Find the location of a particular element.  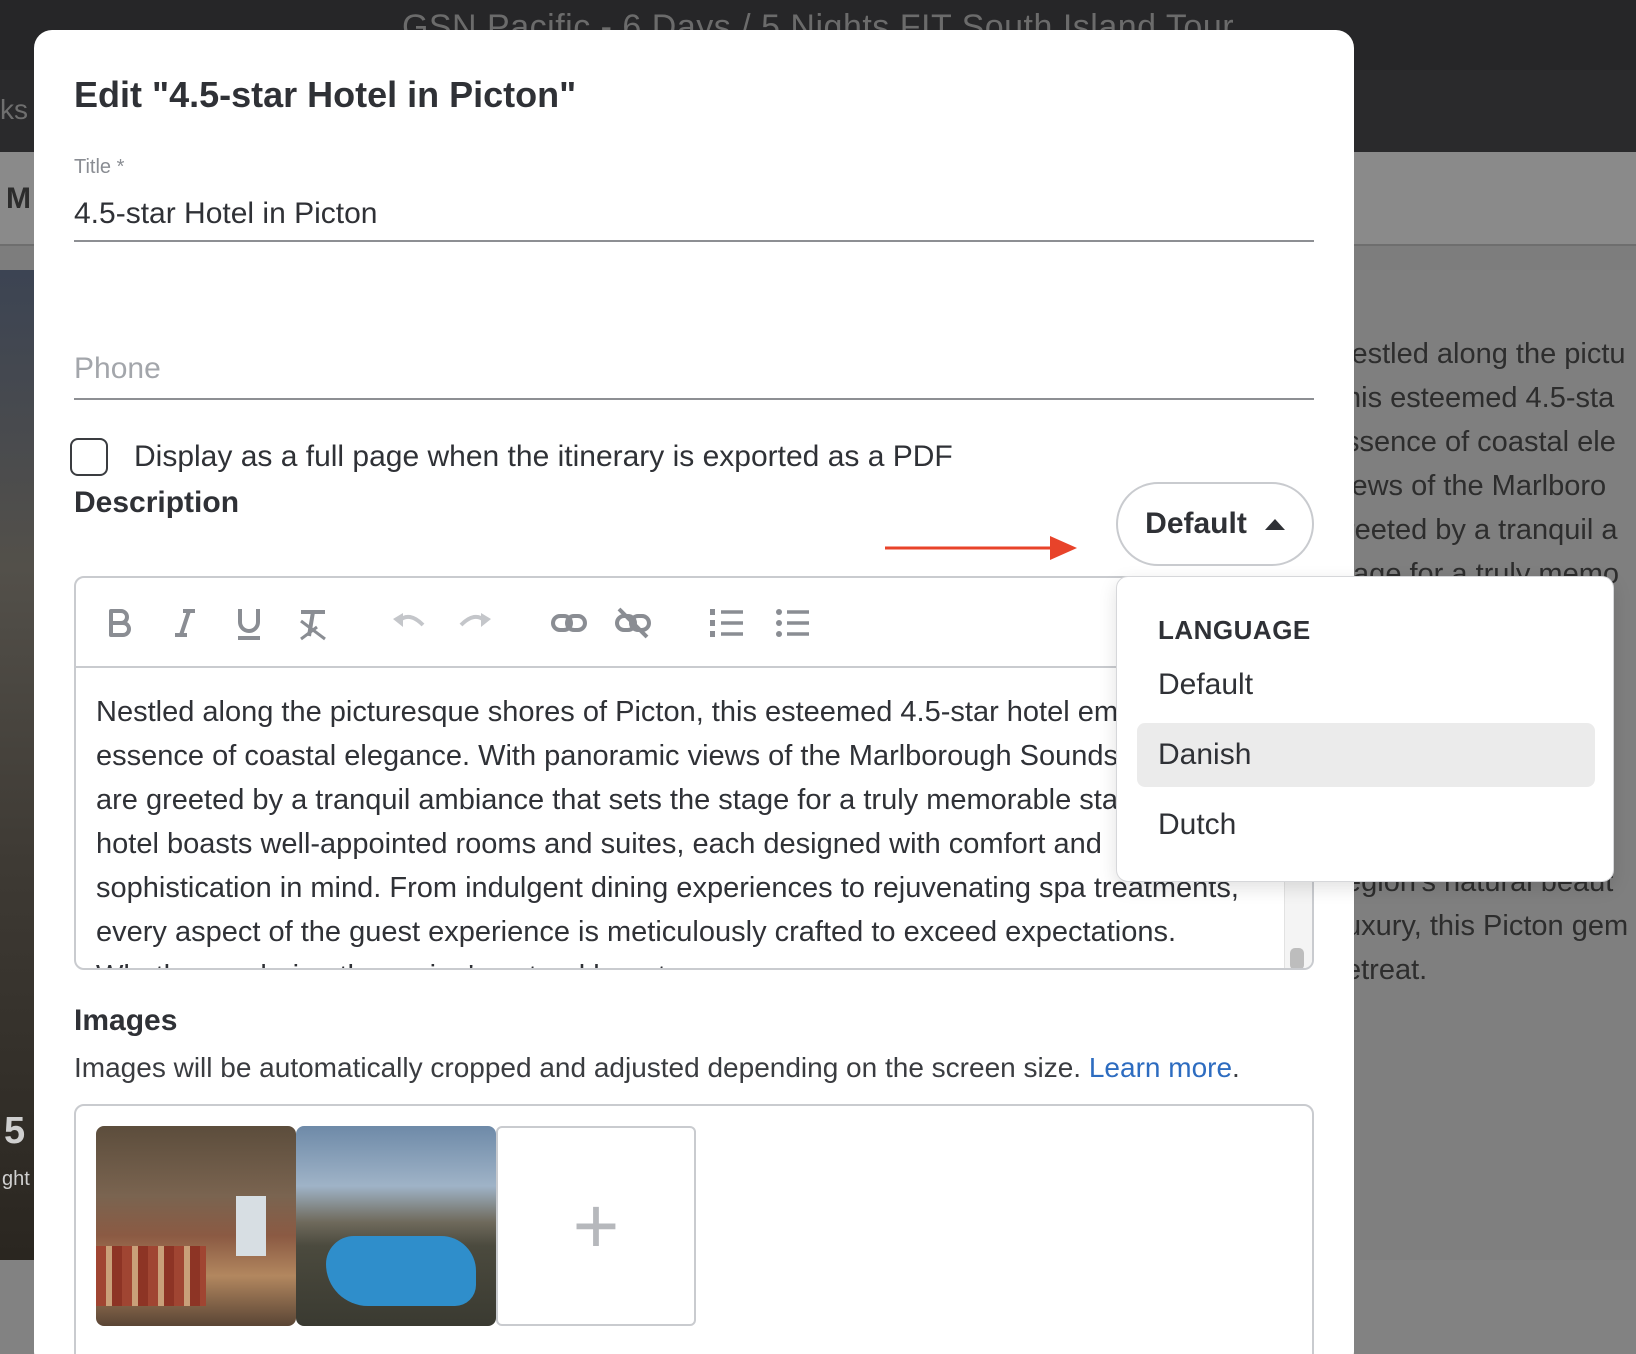

background-text-line: his esteemed 4.5-sta is located at coordinates (1480, 398).